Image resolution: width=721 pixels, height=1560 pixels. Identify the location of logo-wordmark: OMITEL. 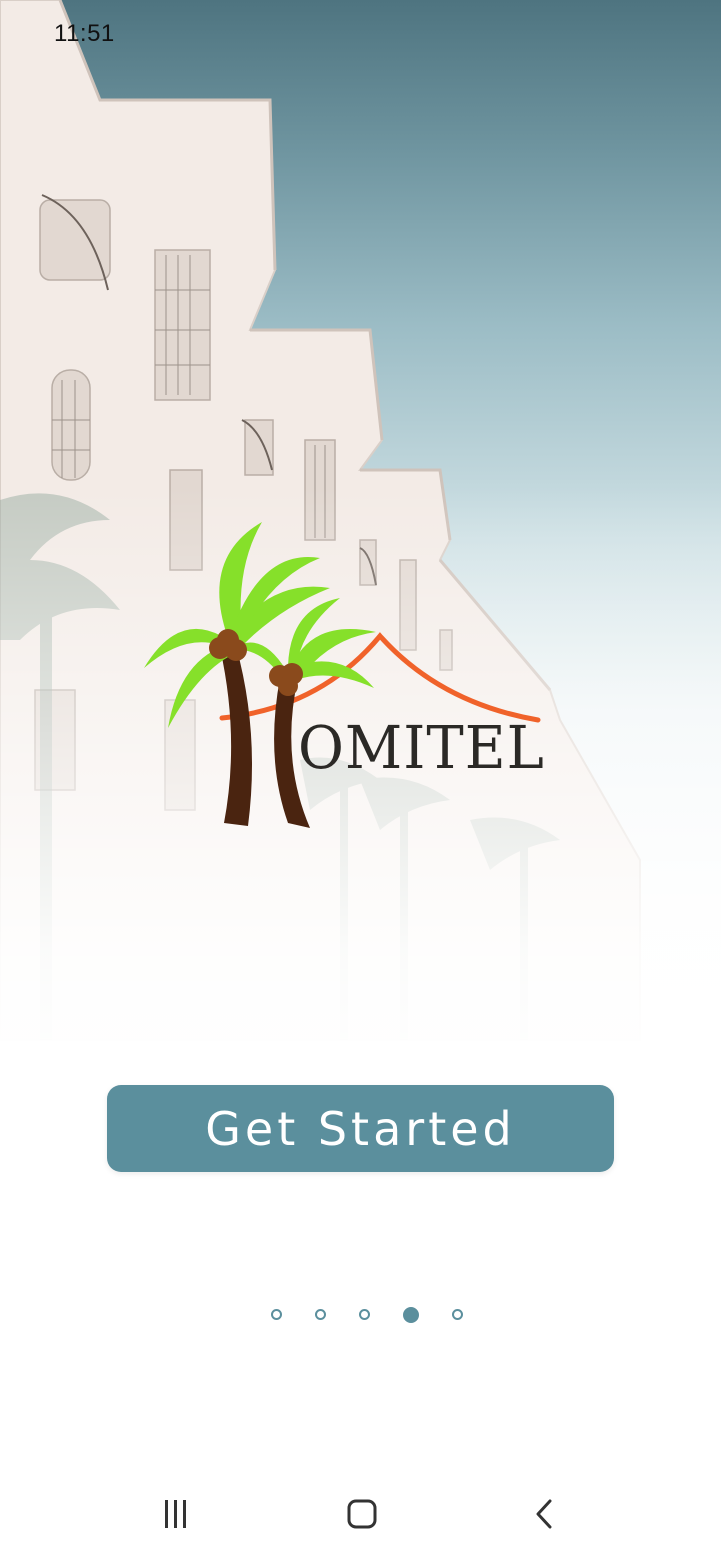
(421, 748).